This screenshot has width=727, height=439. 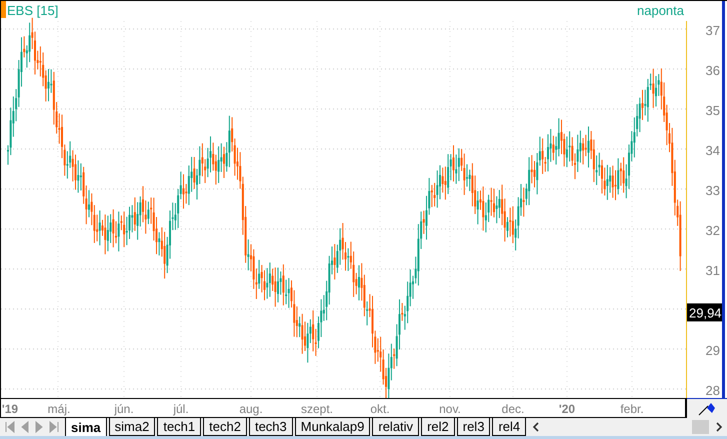 What do you see at coordinates (225, 427) in the screenshot?
I see `sheet-tab: tech2` at bounding box center [225, 427].